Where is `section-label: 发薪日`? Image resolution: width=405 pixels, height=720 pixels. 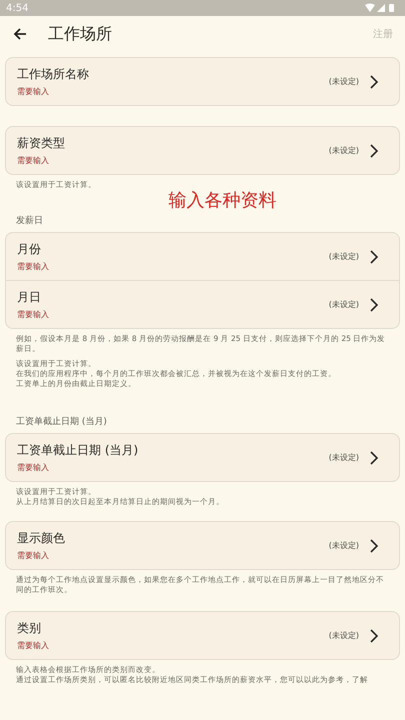
section-label: 发薪日 is located at coordinates (30, 220).